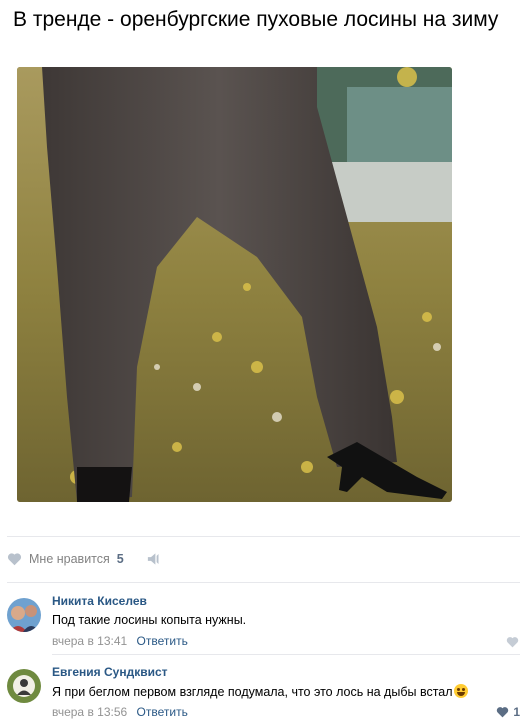 Image resolution: width=527 pixels, height=723 pixels. Describe the element at coordinates (154, 559) in the screenshot. I see `share-icon` at that location.